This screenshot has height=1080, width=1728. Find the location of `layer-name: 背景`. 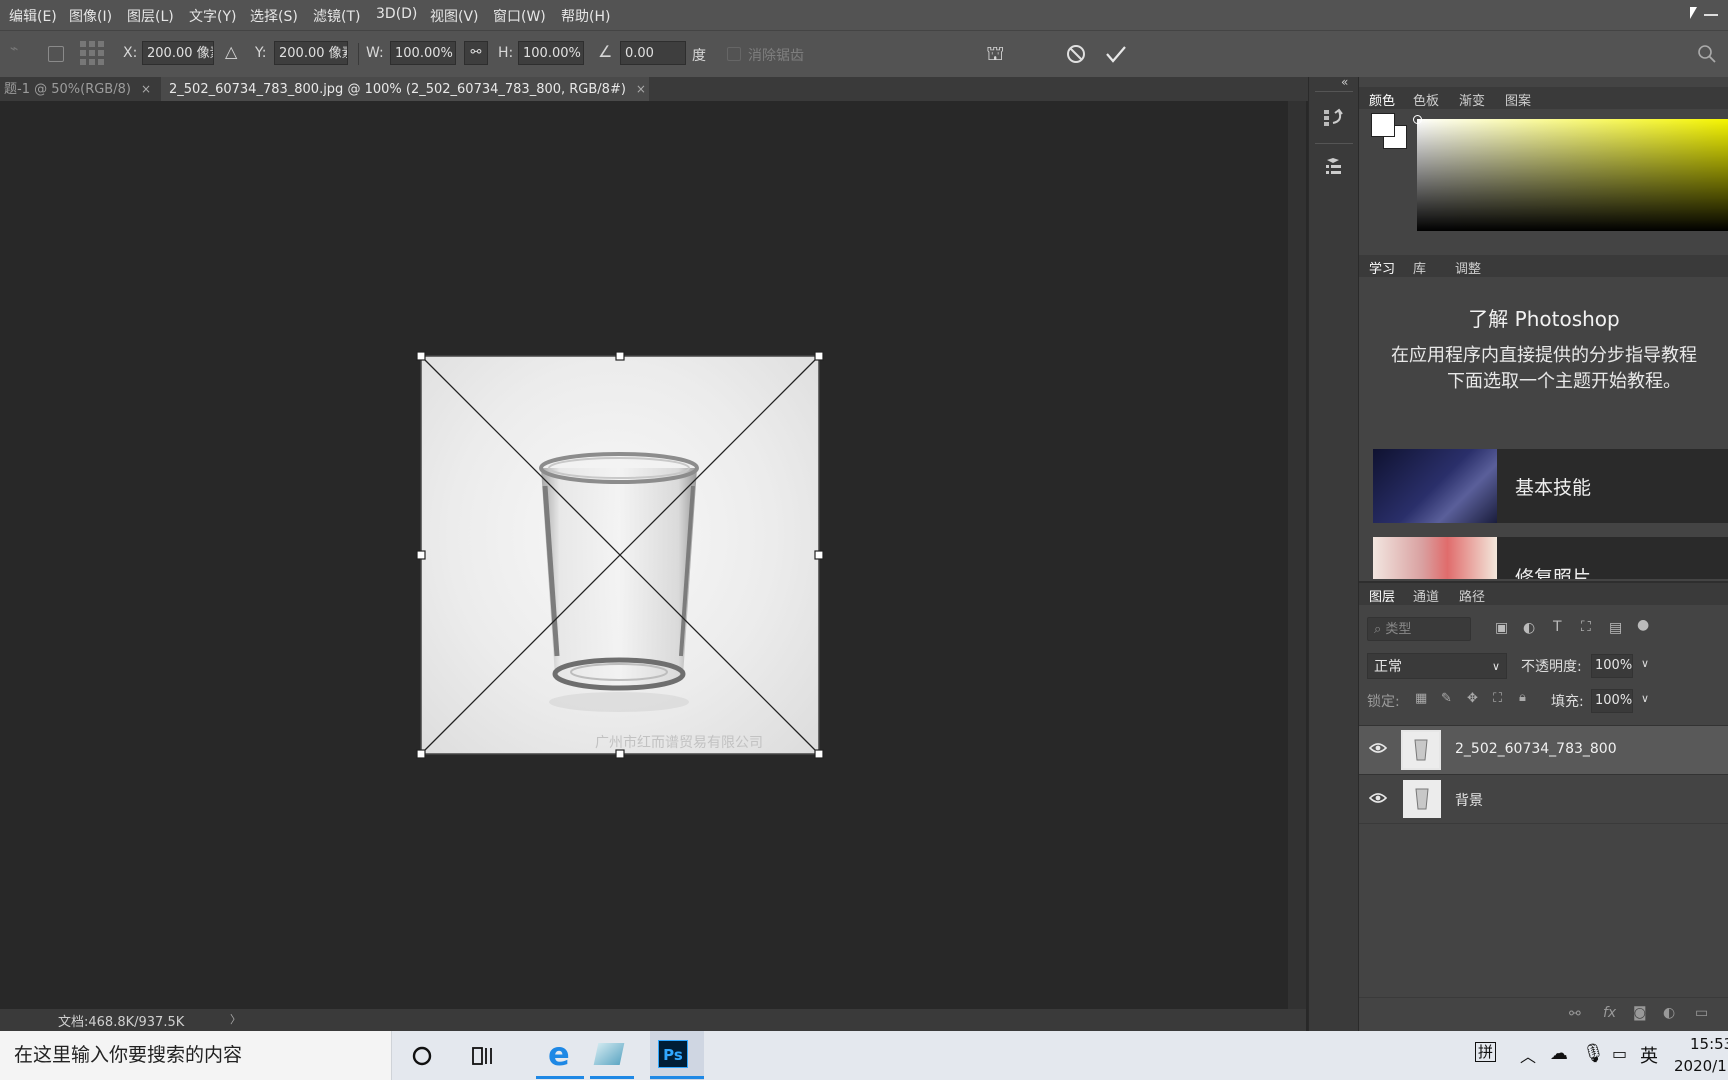

layer-name: 背景 is located at coordinates (1469, 800).